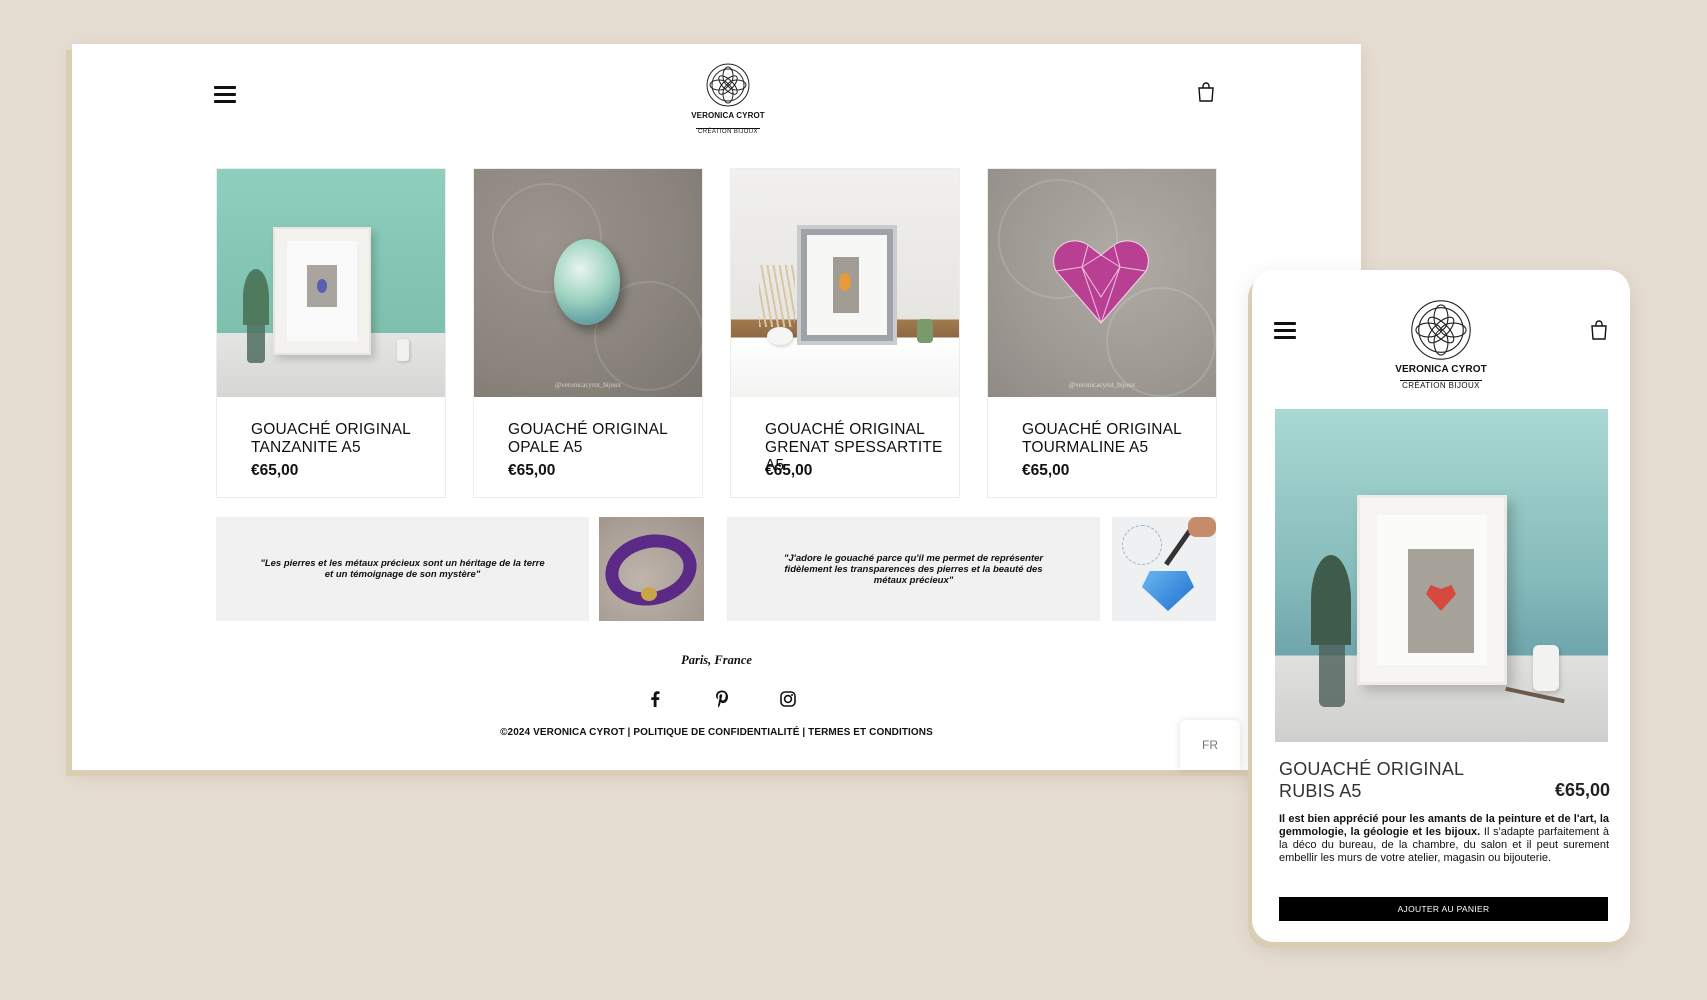 Image resolution: width=1707 pixels, height=1000 pixels. Describe the element at coordinates (716, 660) in the screenshot. I see `footer-location: Paris, France` at that location.